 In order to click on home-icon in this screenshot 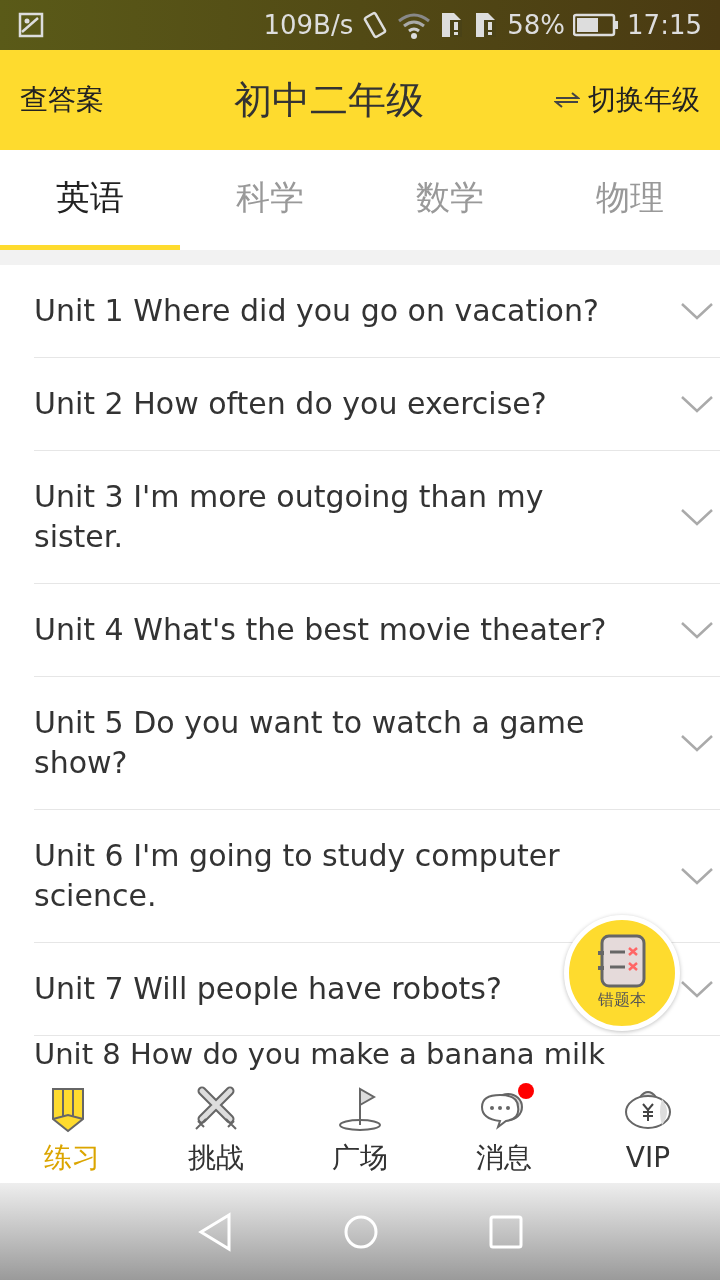, I will do `click(361, 1231)`.